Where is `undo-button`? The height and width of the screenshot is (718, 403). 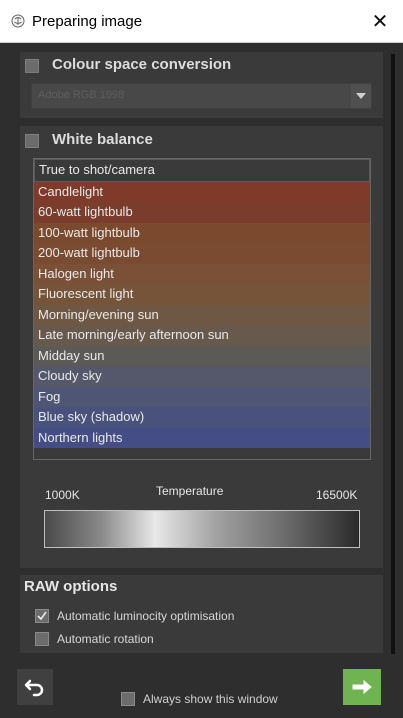
undo-button is located at coordinates (35, 687).